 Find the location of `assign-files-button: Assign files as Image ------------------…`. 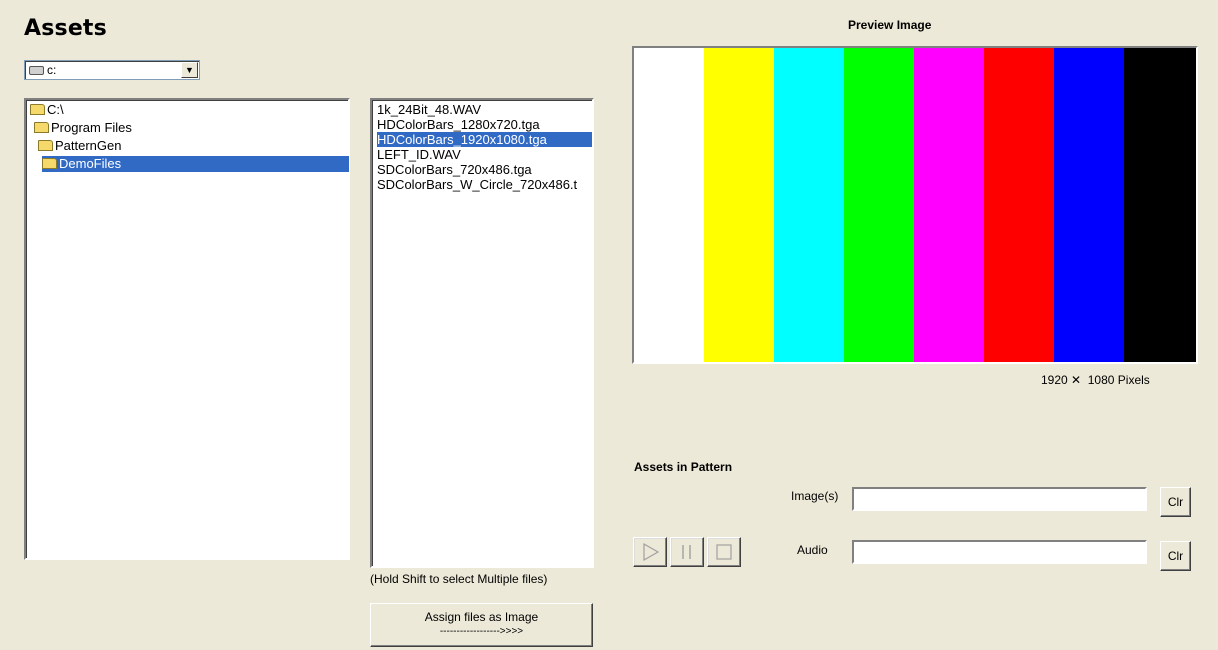

assign-files-button: Assign files as Image ------------------… is located at coordinates (481, 625).